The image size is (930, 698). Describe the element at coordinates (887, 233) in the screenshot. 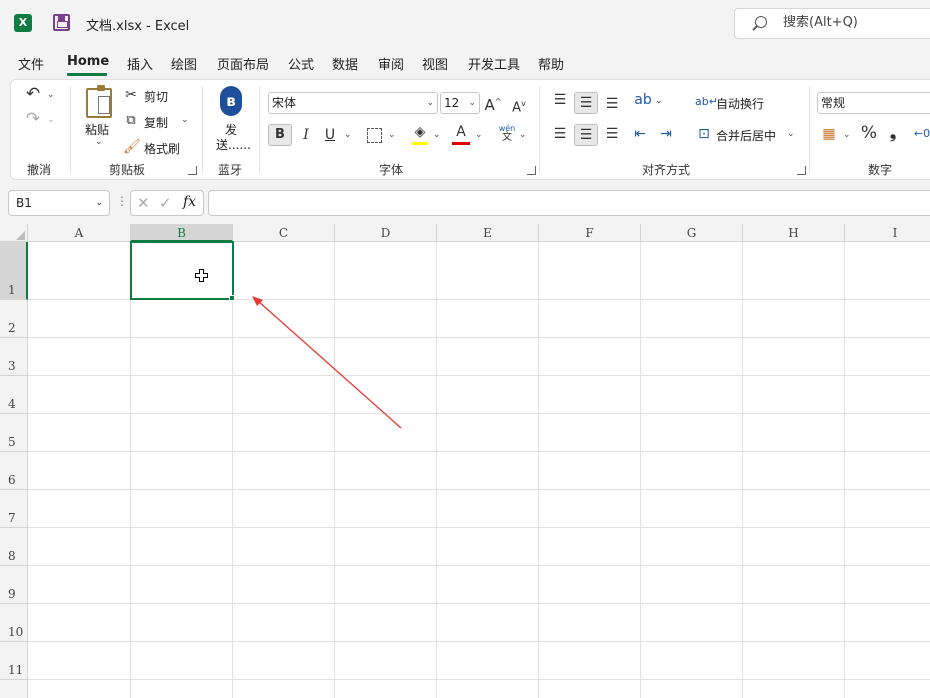

I see `column-header: I` at that location.